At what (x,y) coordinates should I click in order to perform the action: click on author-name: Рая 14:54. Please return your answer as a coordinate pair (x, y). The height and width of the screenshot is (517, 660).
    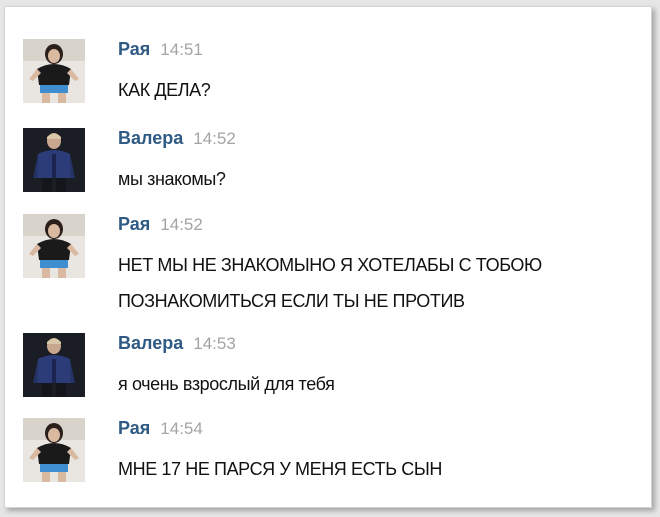
    Looking at the image, I should click on (160, 428).